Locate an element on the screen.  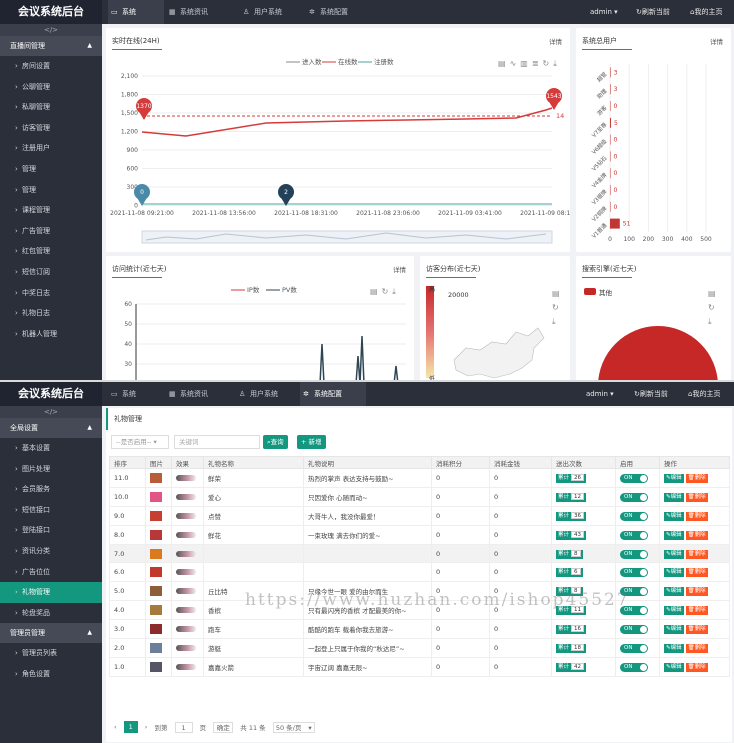
column-header: 礼物名称 is located at coordinates (253, 462).